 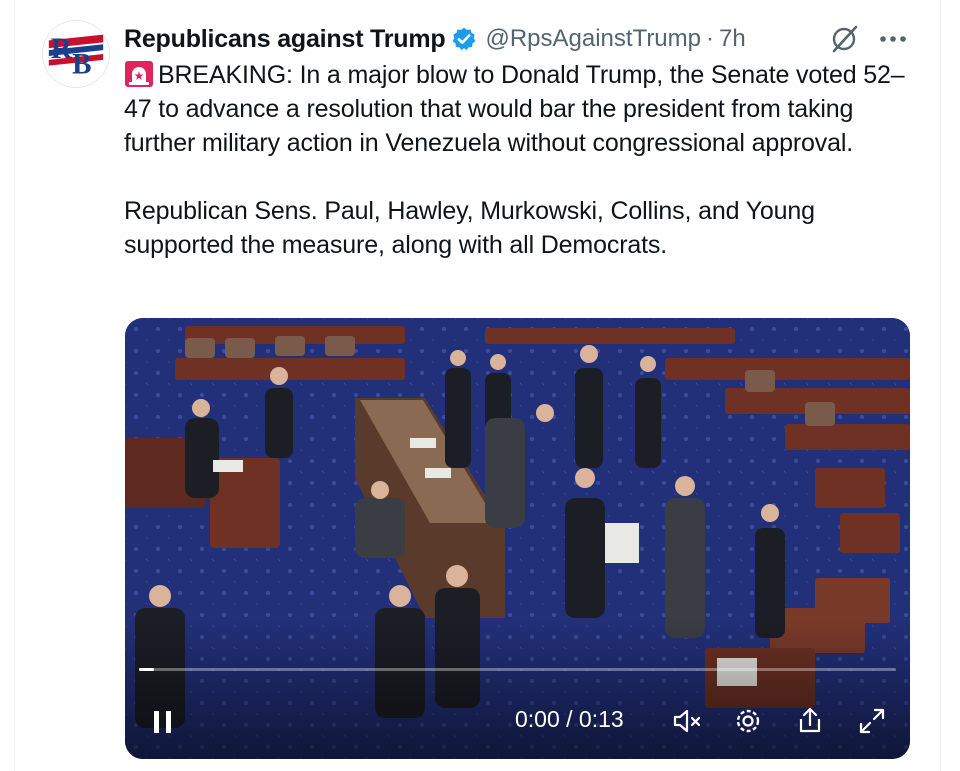 I want to click on svg-text: B, so click(x=81, y=64).